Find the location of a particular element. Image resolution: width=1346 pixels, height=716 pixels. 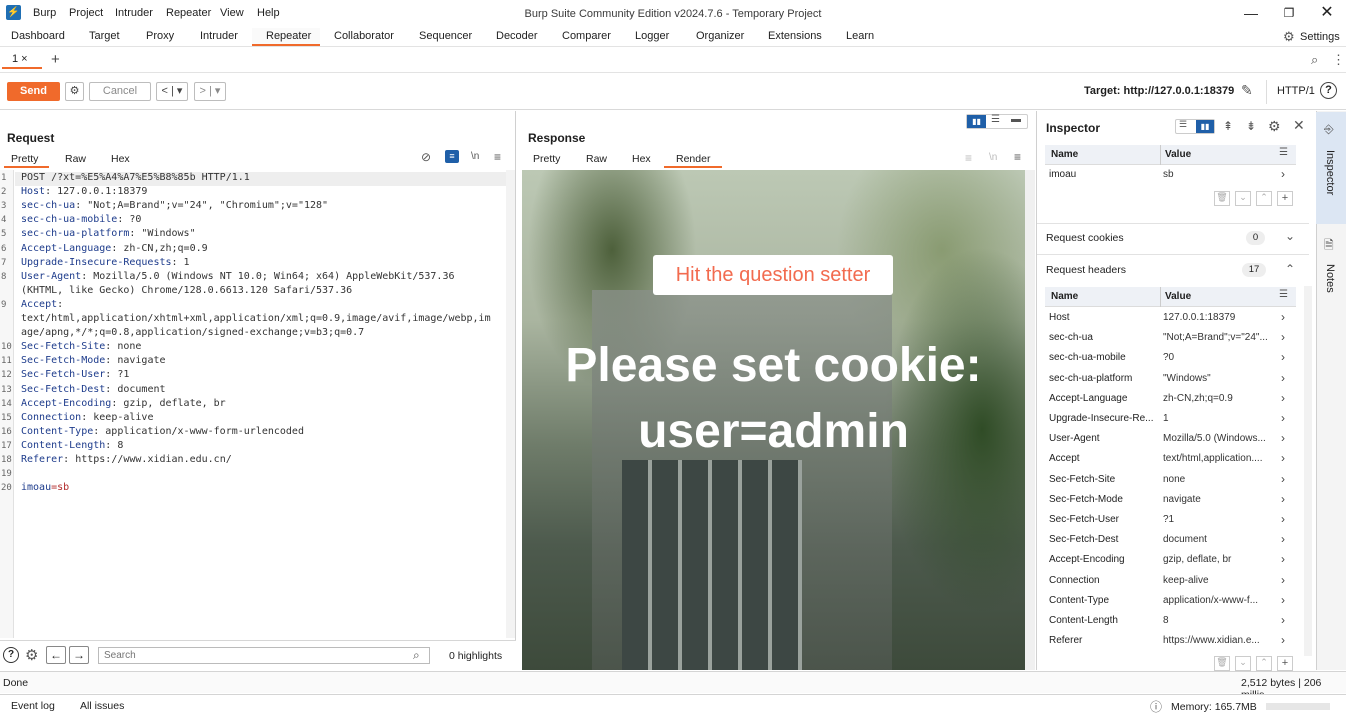

header-row: Connection keep-alive › is located at coordinates (1169, 581).